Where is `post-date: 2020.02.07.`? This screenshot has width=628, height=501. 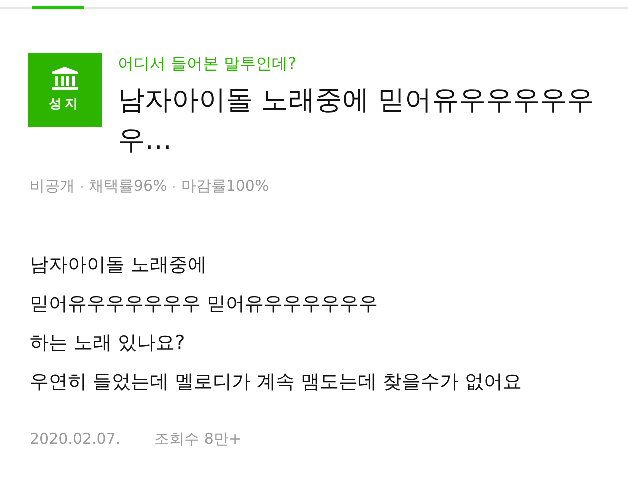 post-date: 2020.02.07. is located at coordinates (75, 439).